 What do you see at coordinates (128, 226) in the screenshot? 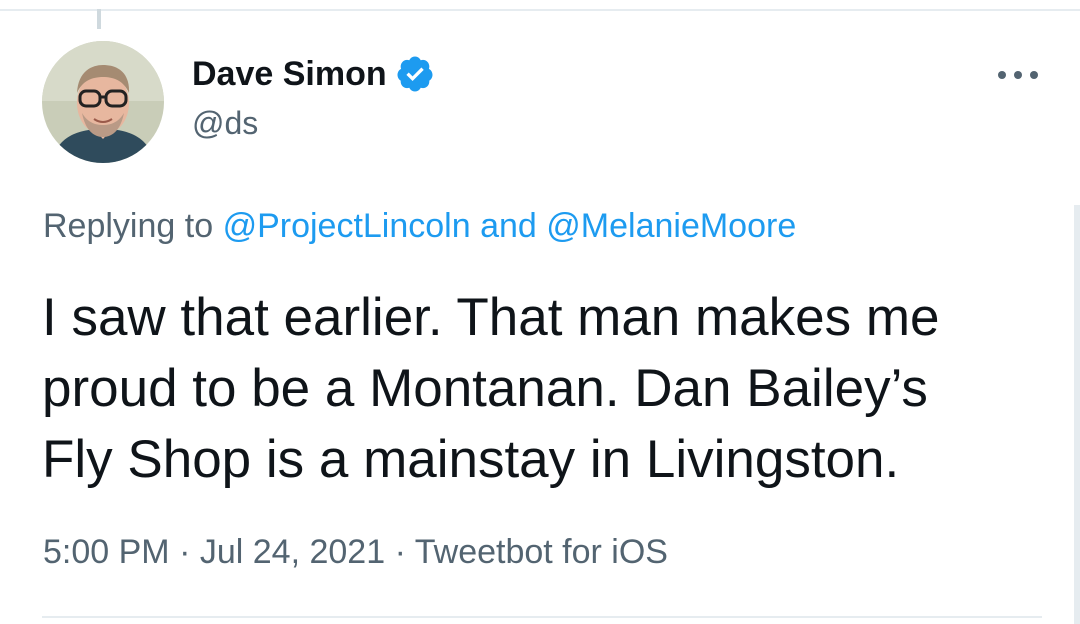
I see `replying-to-label: Replying to` at bounding box center [128, 226].